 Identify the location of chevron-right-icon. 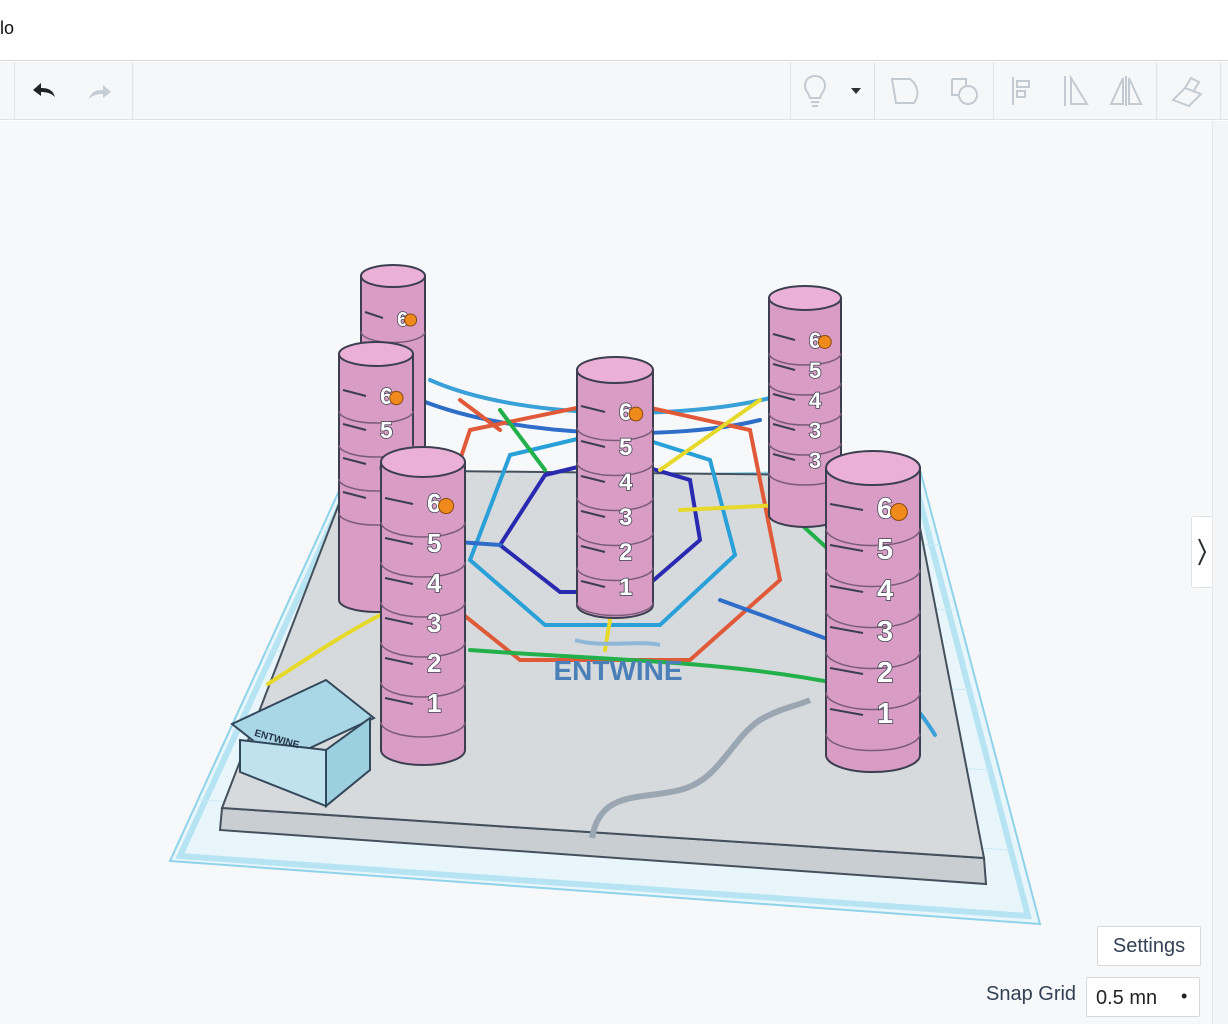
(1202, 552).